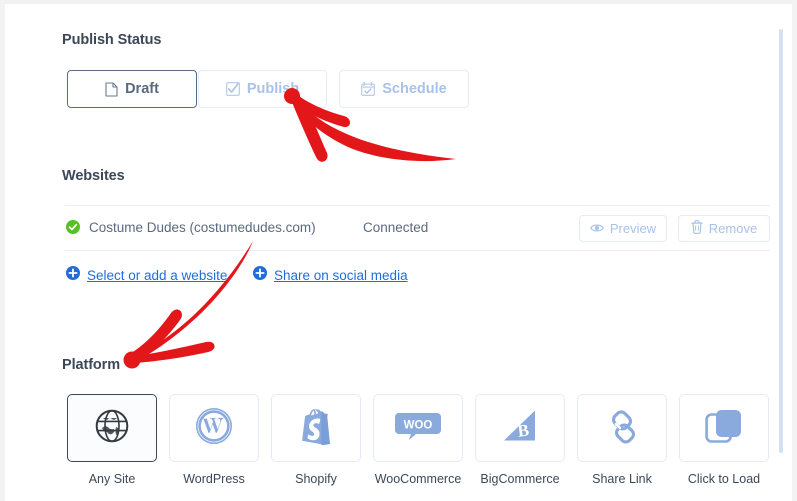 The height and width of the screenshot is (501, 797). I want to click on platform-tile-wordpress, so click(214, 428).